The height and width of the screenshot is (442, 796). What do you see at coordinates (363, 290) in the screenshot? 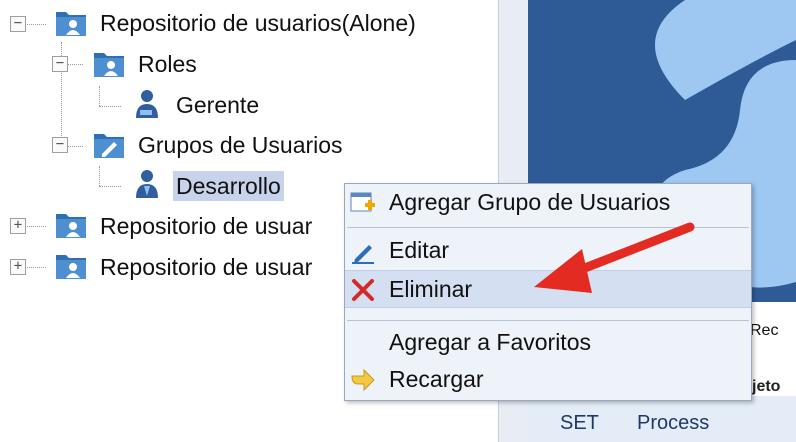
I see `delete-x-icon` at bounding box center [363, 290].